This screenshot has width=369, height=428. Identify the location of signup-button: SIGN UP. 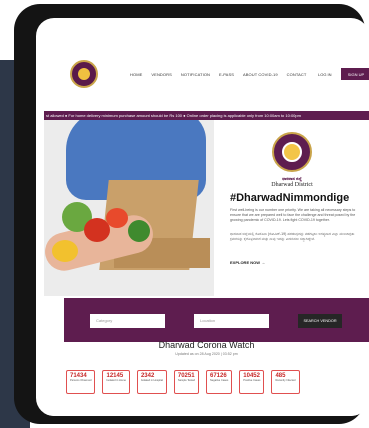
(355, 74).